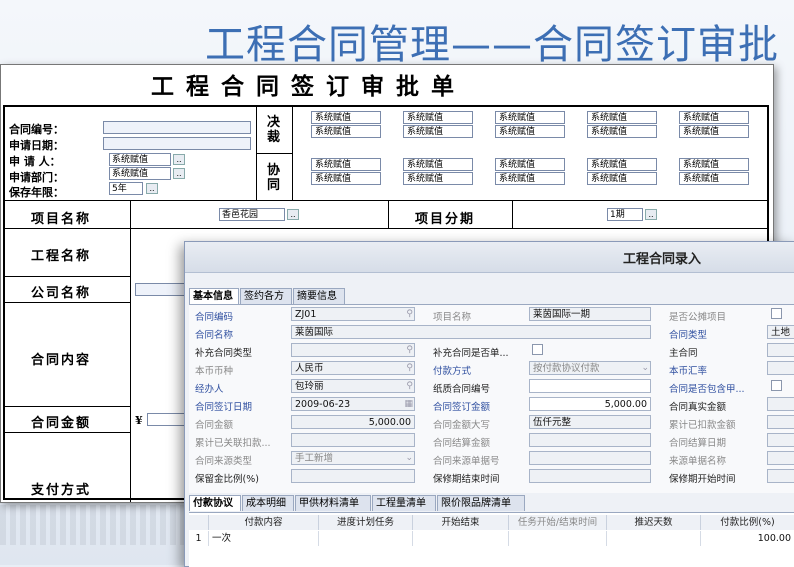  Describe the element at coordinates (179, 173) in the screenshot. I see `department-picker-button: ..` at that location.